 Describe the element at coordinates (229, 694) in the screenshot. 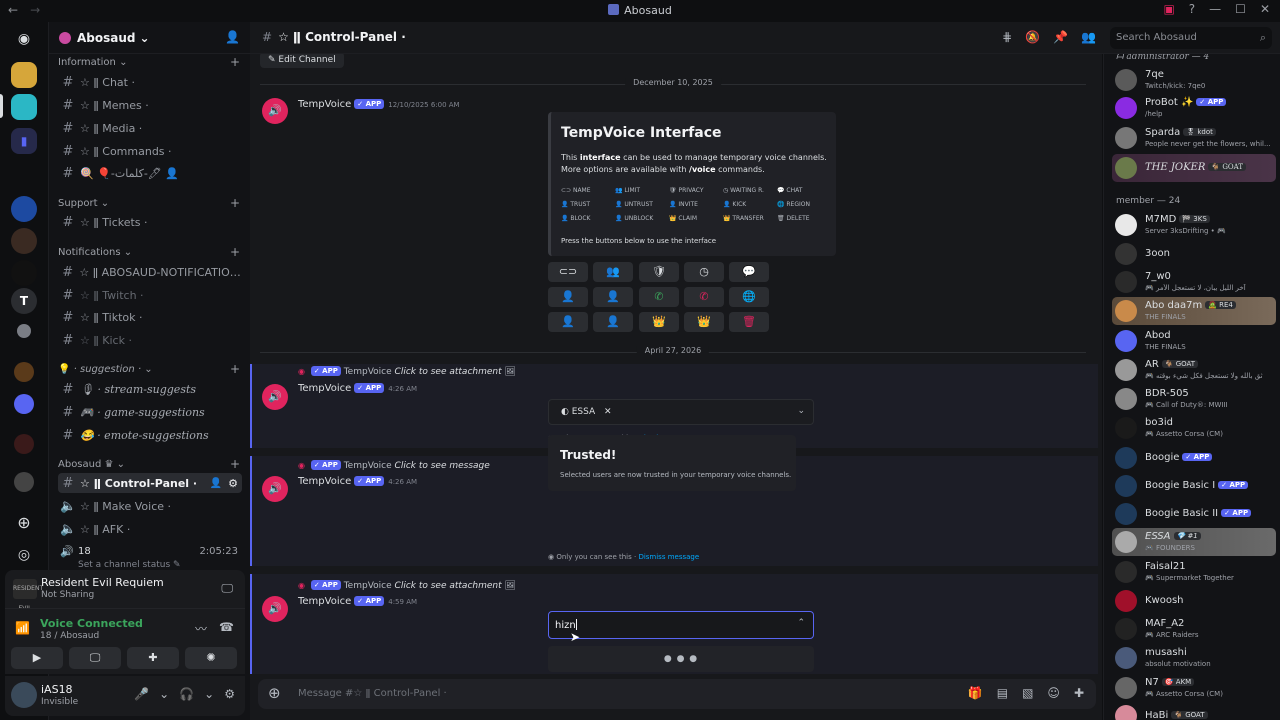

I see `settings-gear-icon: ⚙` at that location.